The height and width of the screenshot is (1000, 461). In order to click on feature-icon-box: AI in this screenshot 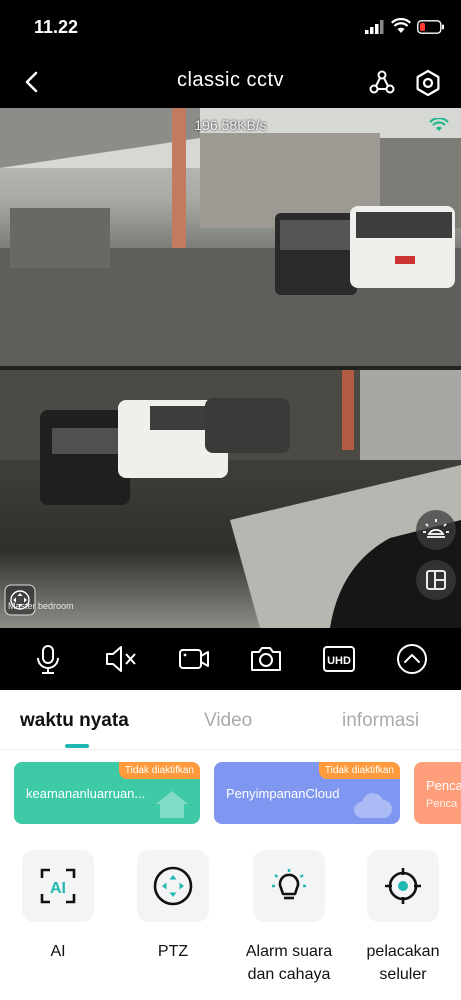, I will do `click(58, 886)`.